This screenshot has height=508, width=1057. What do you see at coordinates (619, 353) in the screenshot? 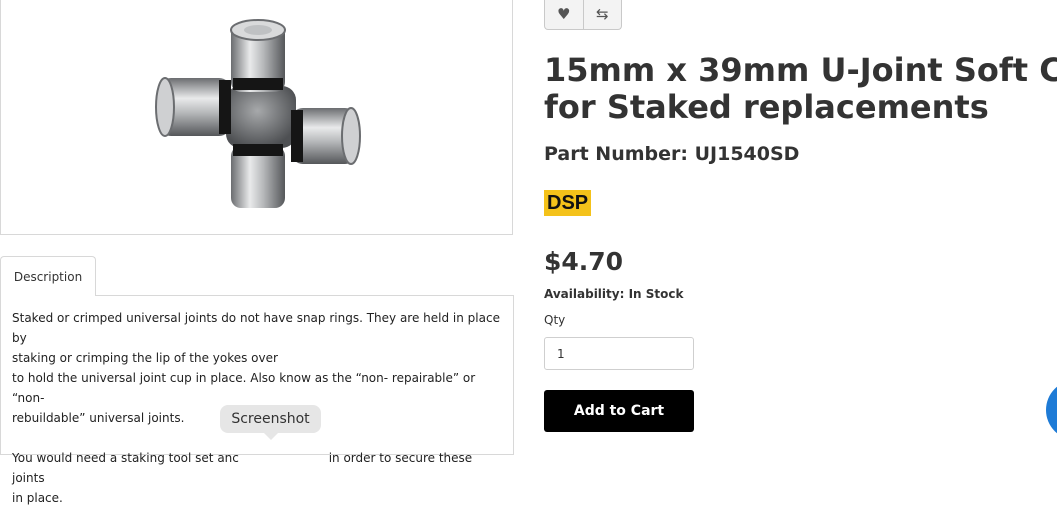
I see `quantity-input` at bounding box center [619, 353].